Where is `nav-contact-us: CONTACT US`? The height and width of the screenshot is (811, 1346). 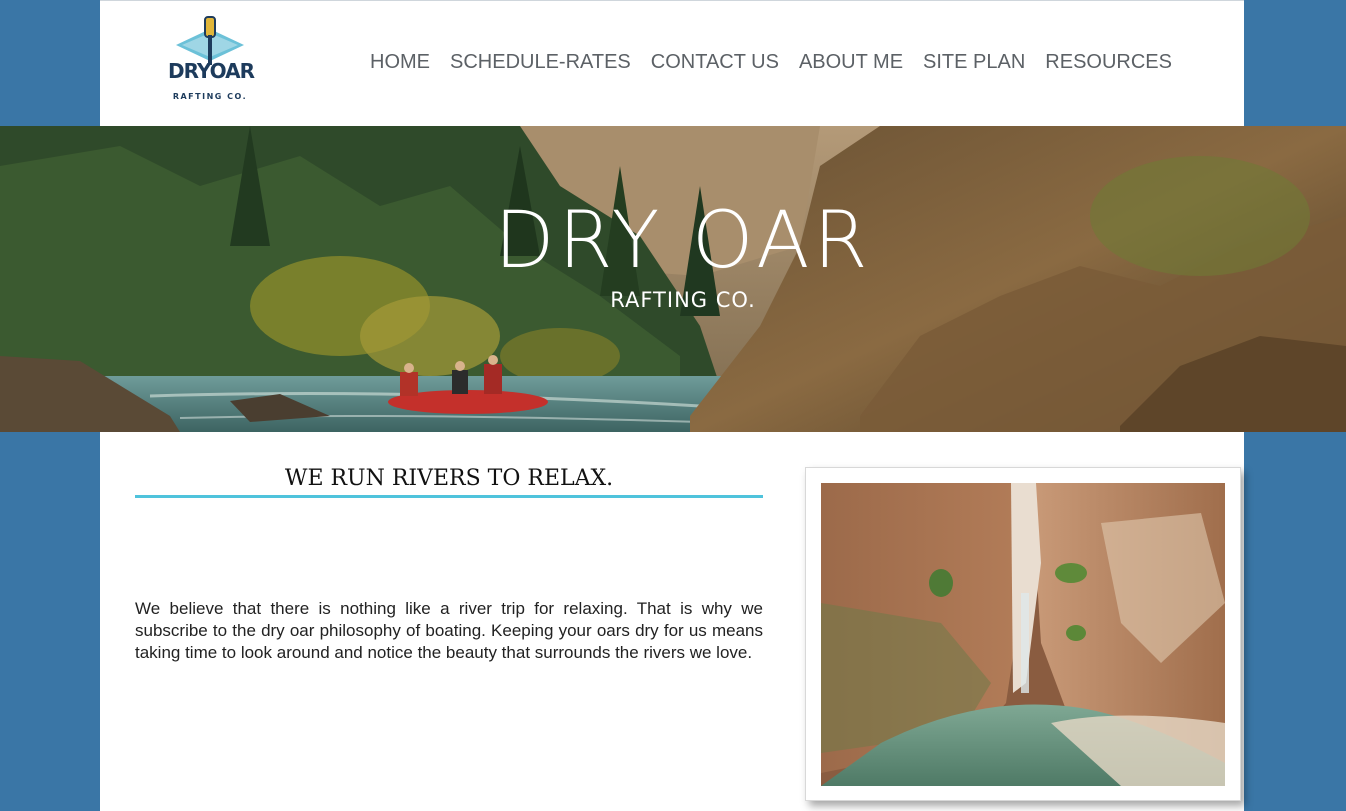
nav-contact-us: CONTACT US is located at coordinates (715, 62).